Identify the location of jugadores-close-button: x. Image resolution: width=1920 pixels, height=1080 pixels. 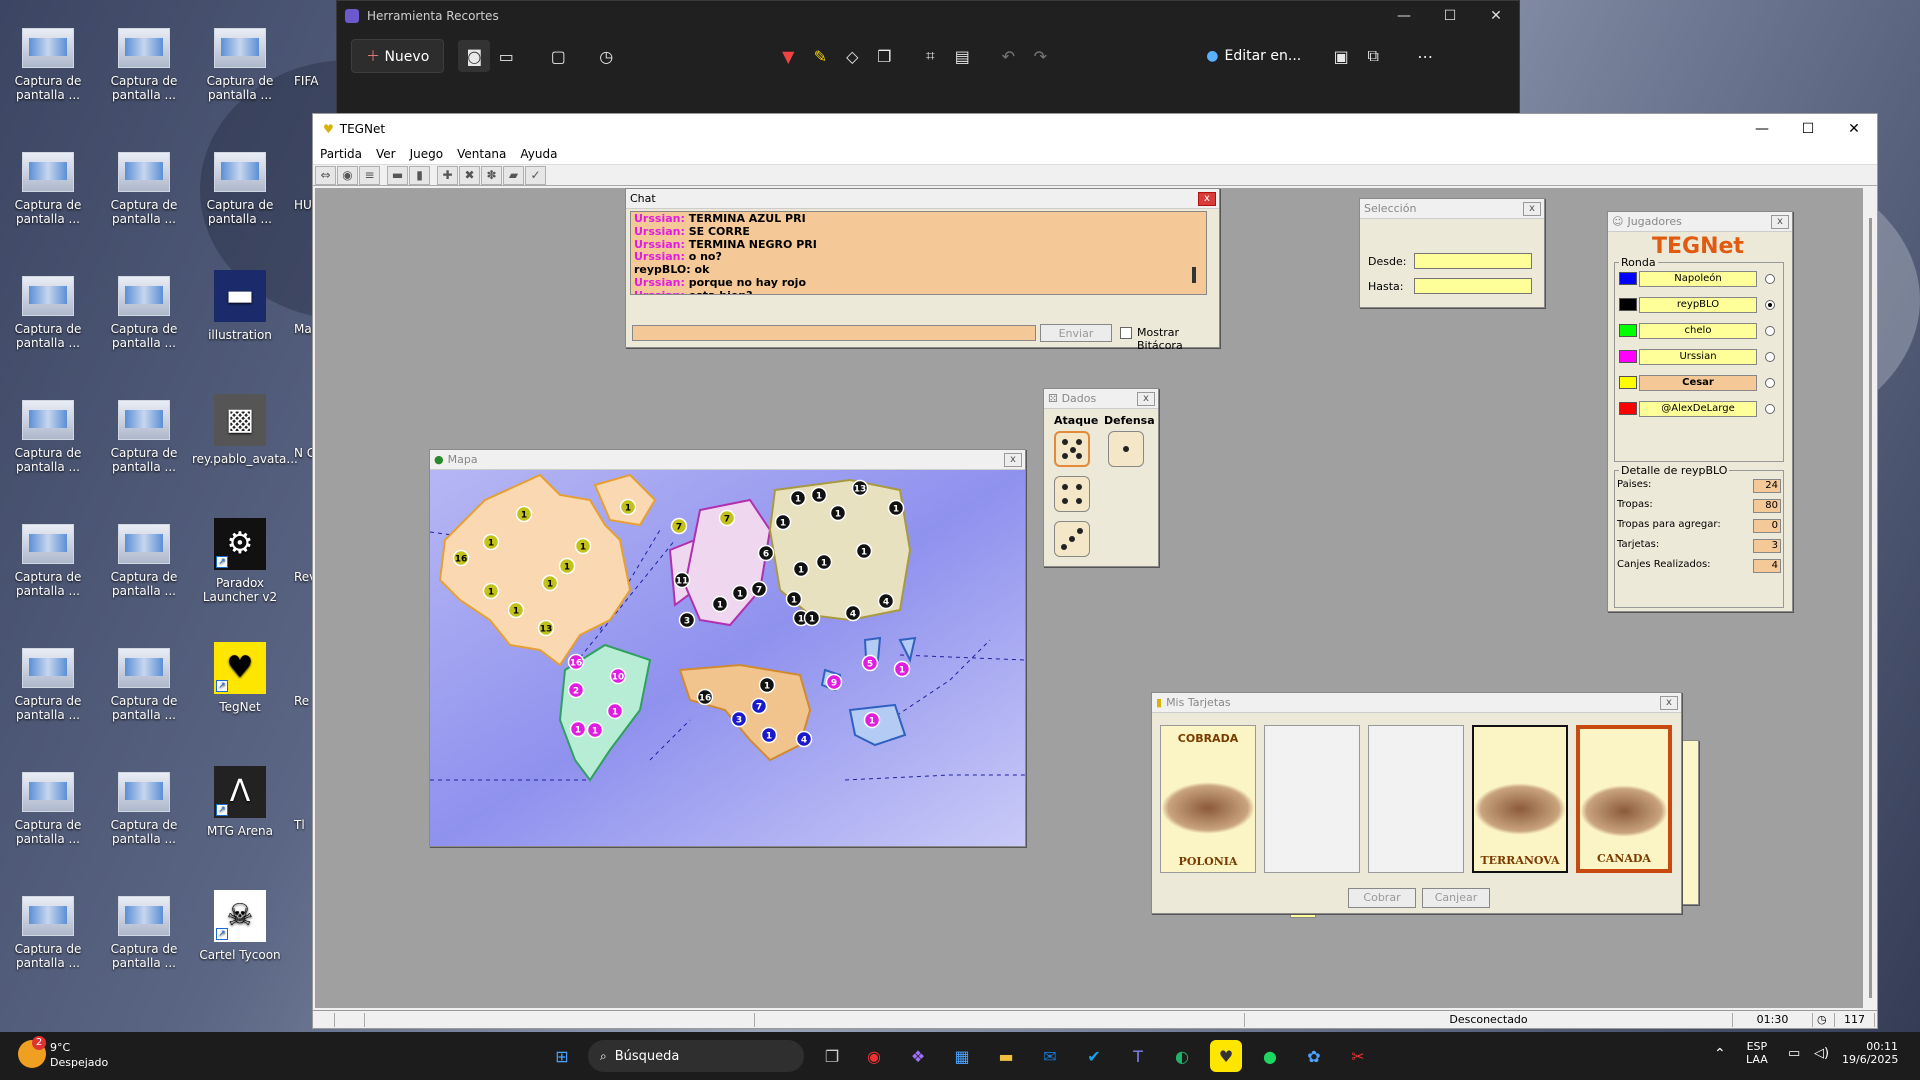
(1780, 221).